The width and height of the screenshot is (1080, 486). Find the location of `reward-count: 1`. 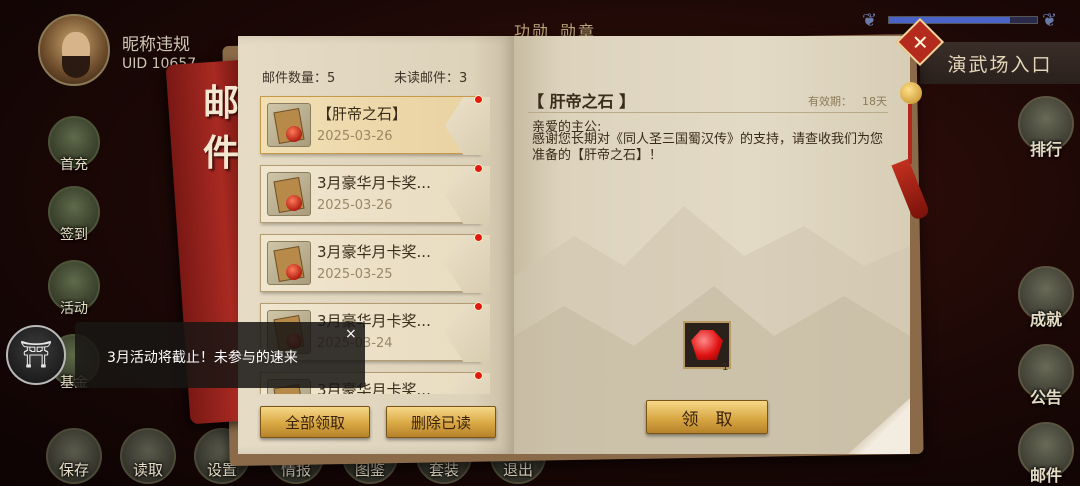

reward-count: 1 is located at coordinates (725, 367).